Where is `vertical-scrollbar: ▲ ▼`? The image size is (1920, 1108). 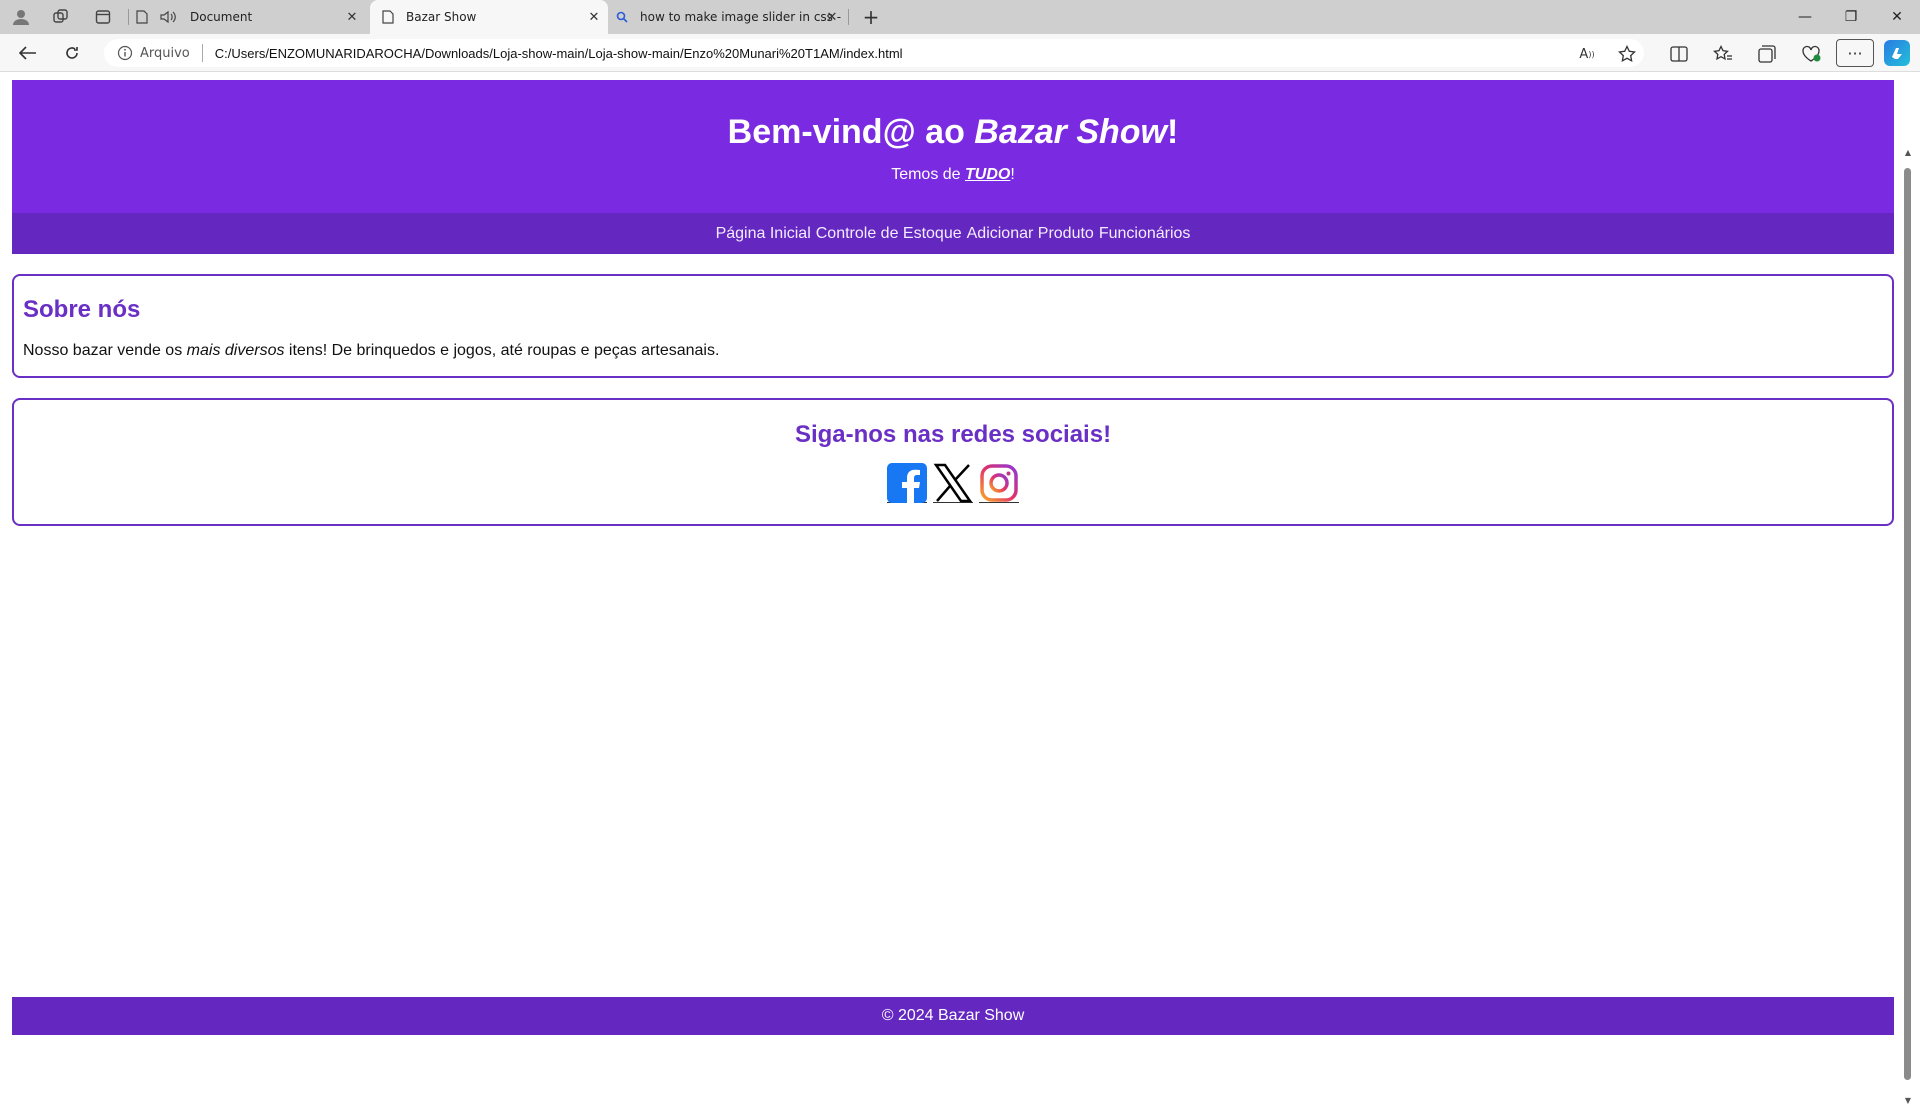 vertical-scrollbar: ▲ ▼ is located at coordinates (1908, 628).